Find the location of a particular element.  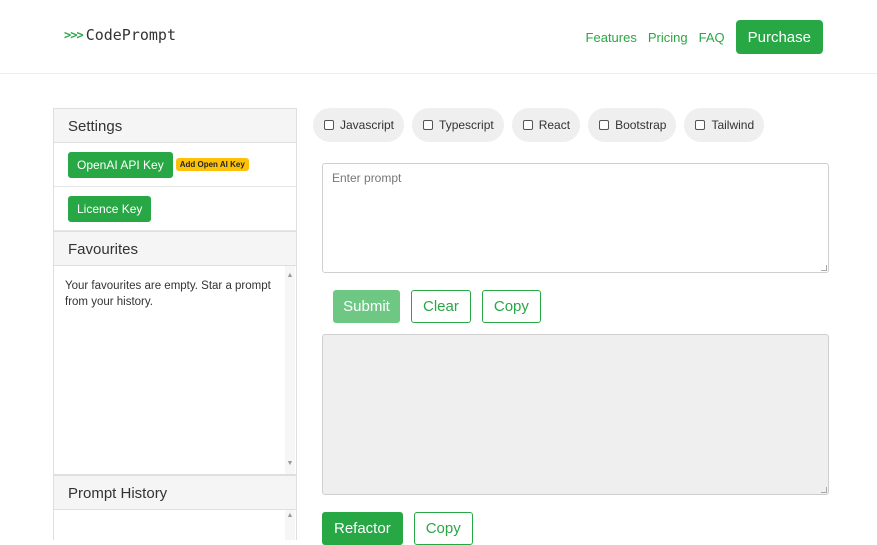

clear-button: Clear is located at coordinates (441, 306).